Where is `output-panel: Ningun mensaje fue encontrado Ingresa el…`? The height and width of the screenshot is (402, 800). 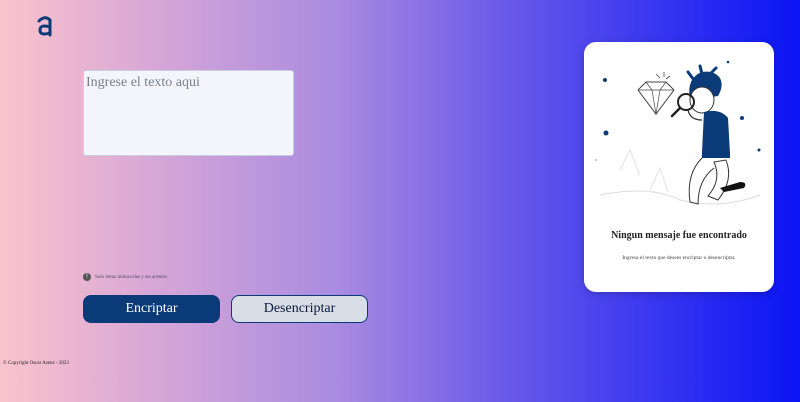
output-panel: Ningun mensaje fue encontrado Ingresa el… is located at coordinates (679, 167).